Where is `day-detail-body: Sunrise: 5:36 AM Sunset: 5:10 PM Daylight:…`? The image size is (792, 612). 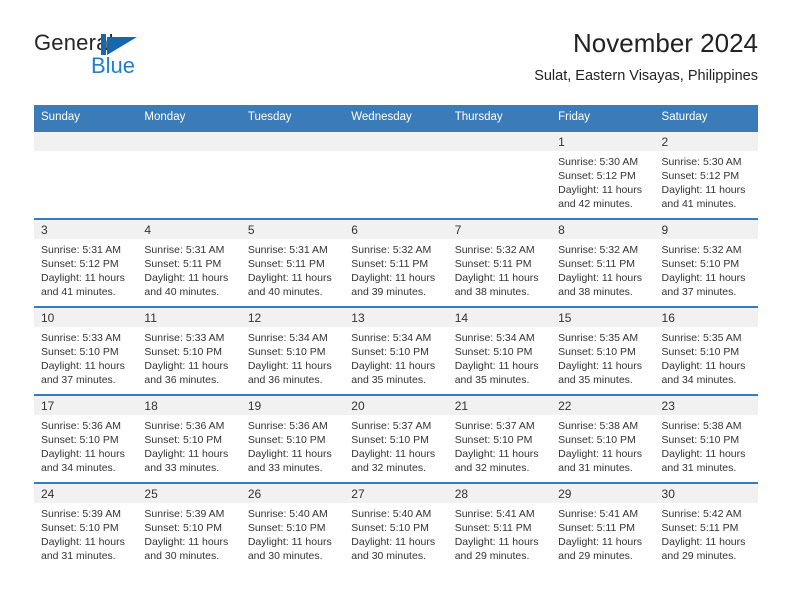 day-detail-body: Sunrise: 5:36 AM Sunset: 5:10 PM Daylight:… is located at coordinates (85, 445).